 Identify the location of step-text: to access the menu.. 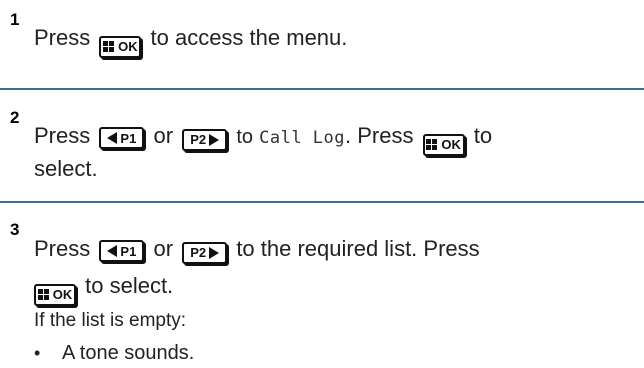
(249, 37).